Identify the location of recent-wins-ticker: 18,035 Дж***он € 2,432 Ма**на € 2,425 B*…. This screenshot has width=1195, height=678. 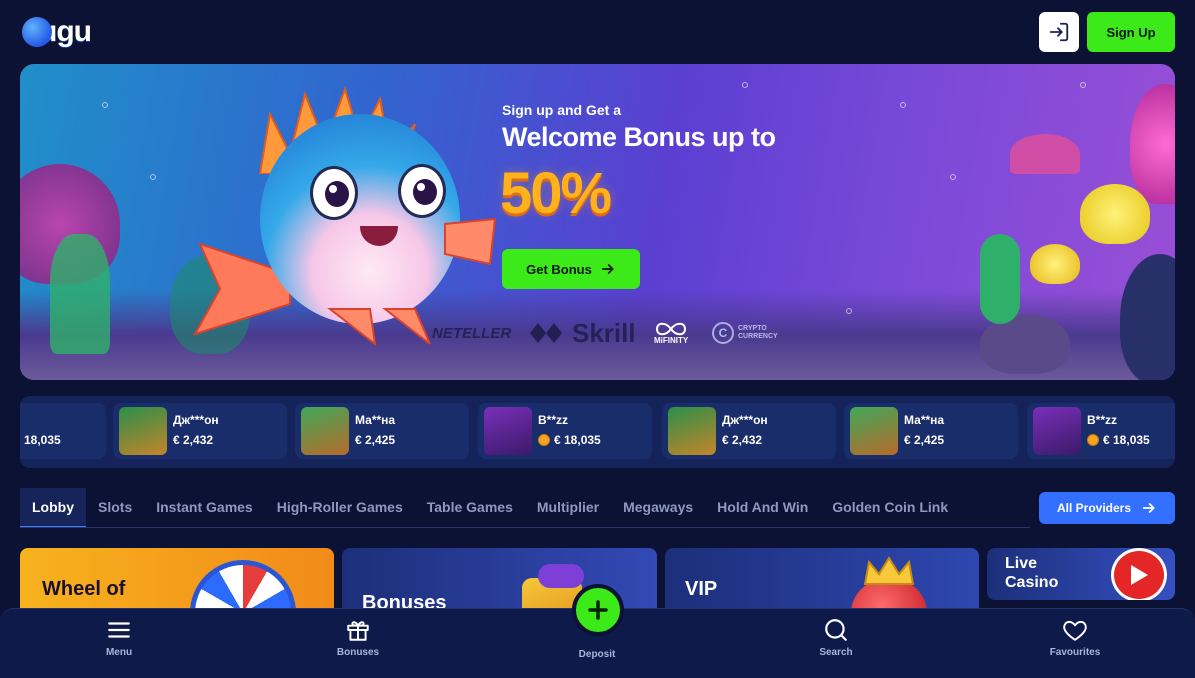
(597, 432).